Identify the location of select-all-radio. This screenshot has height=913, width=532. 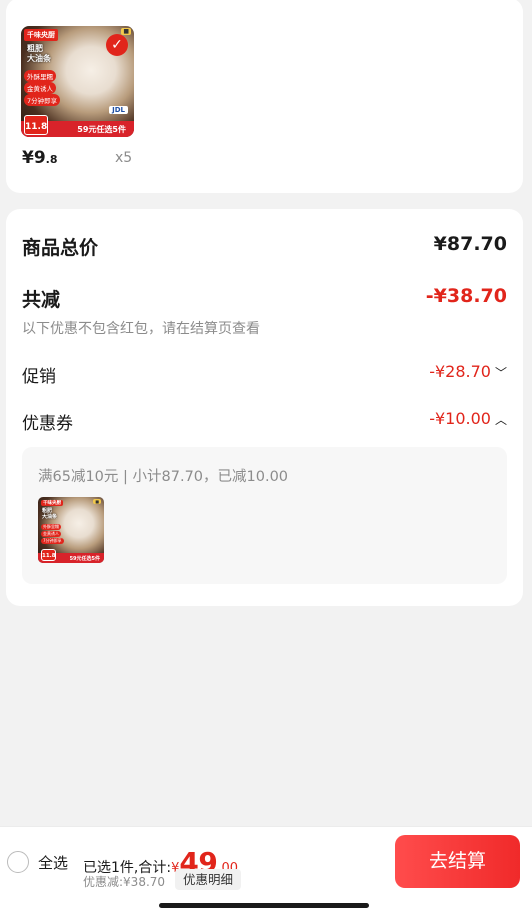
(18, 862).